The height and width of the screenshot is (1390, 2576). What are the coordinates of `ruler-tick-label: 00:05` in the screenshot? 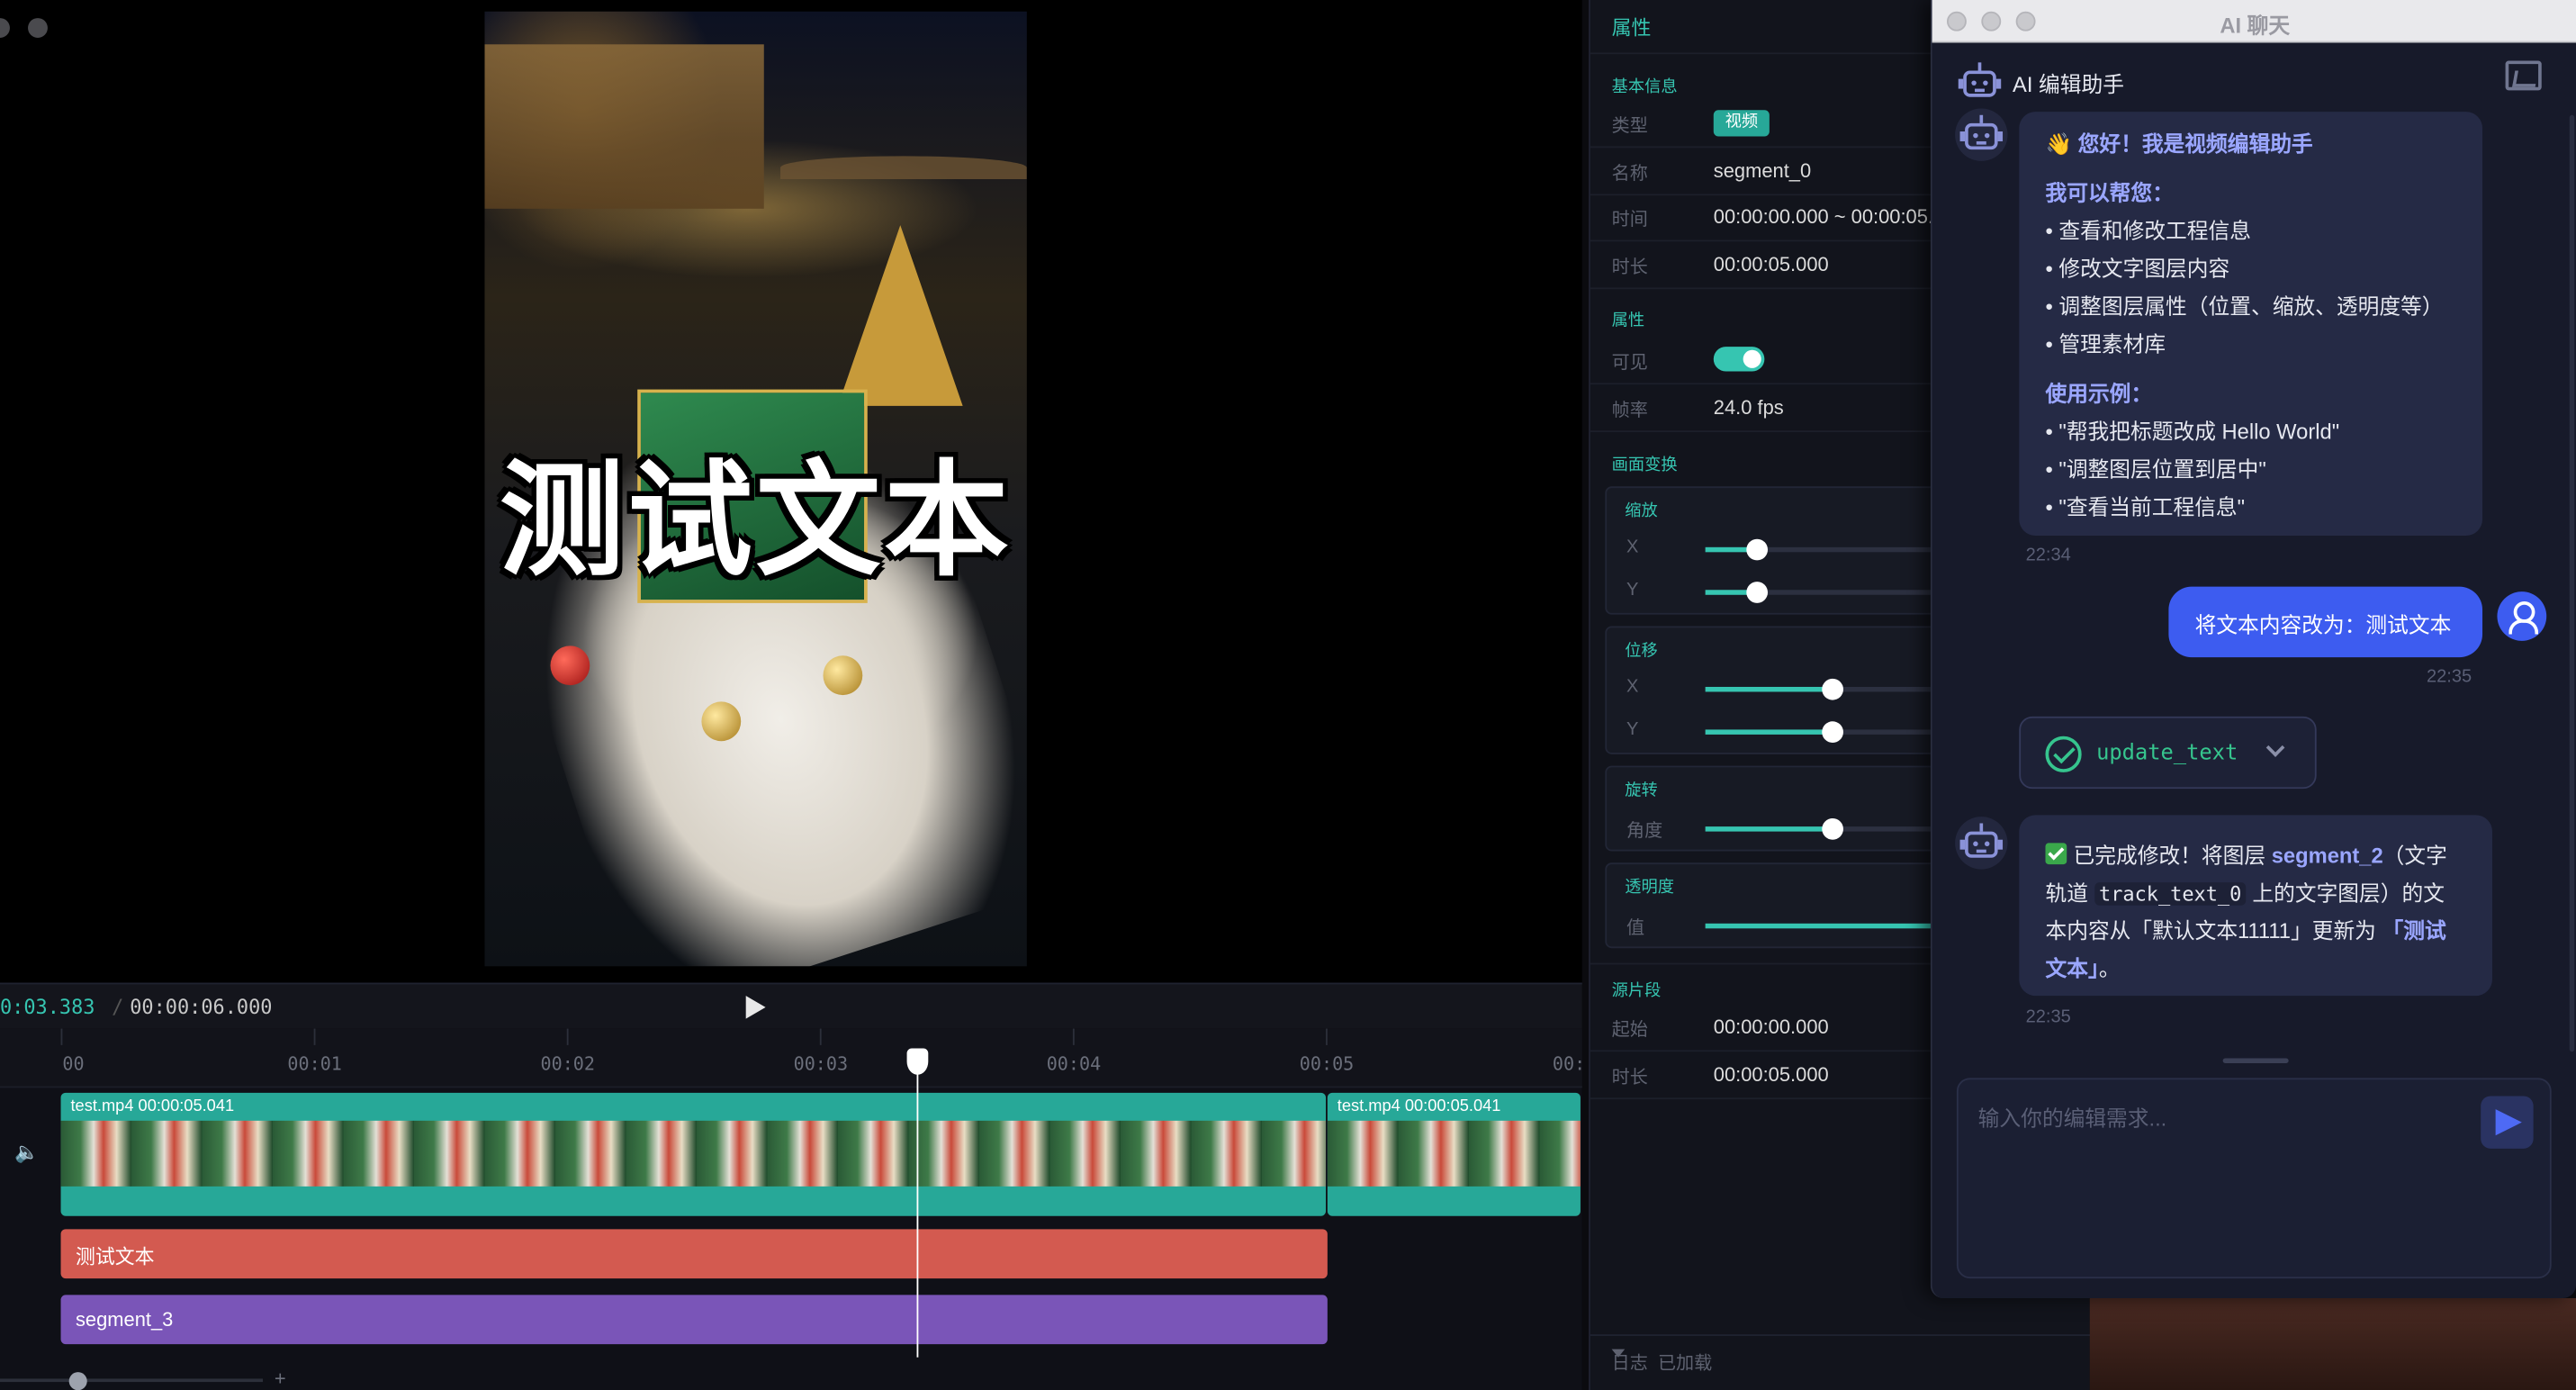 It's located at (1327, 1064).